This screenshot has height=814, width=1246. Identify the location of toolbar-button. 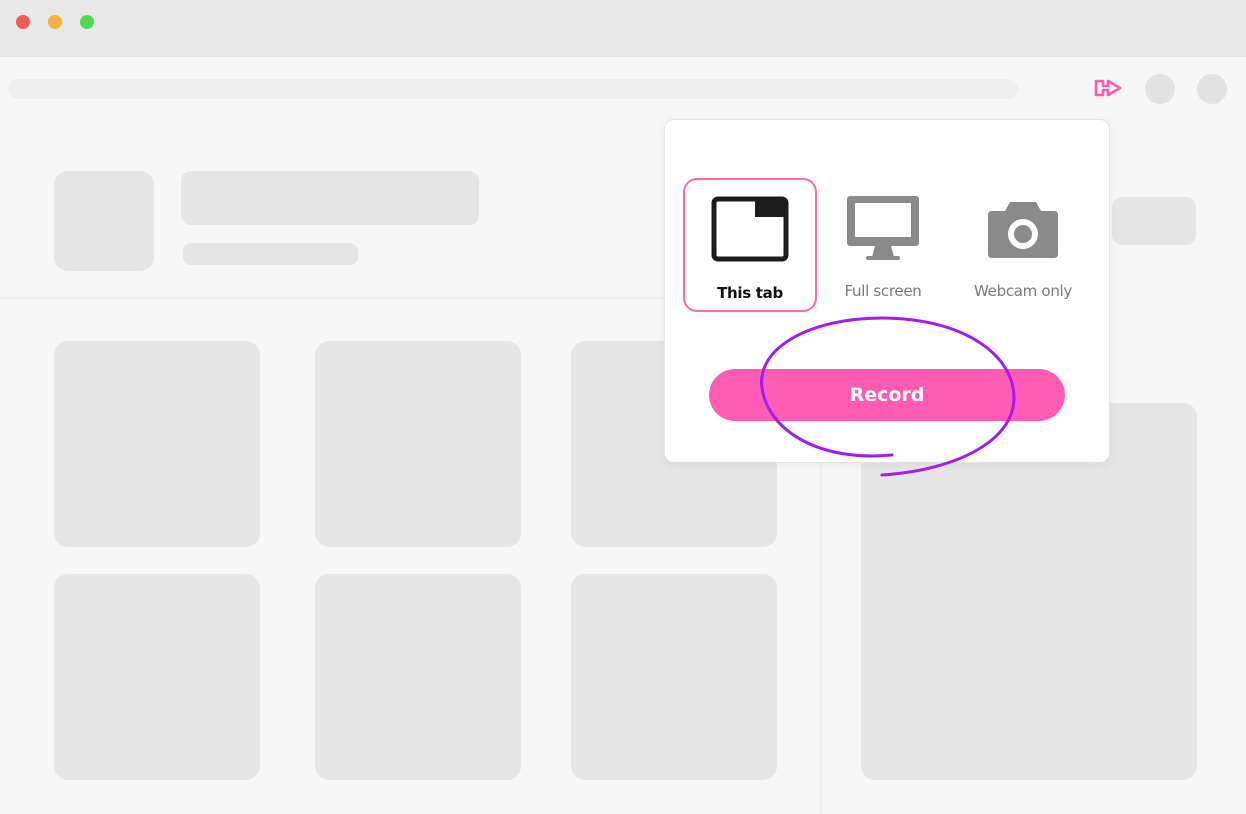
(1160, 89).